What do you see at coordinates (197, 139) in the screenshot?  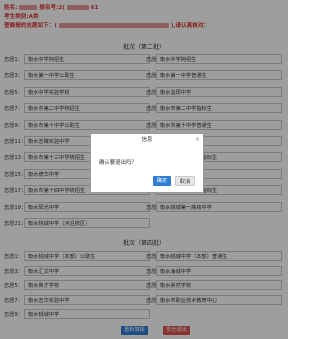 I see `close-icon: ×` at bounding box center [197, 139].